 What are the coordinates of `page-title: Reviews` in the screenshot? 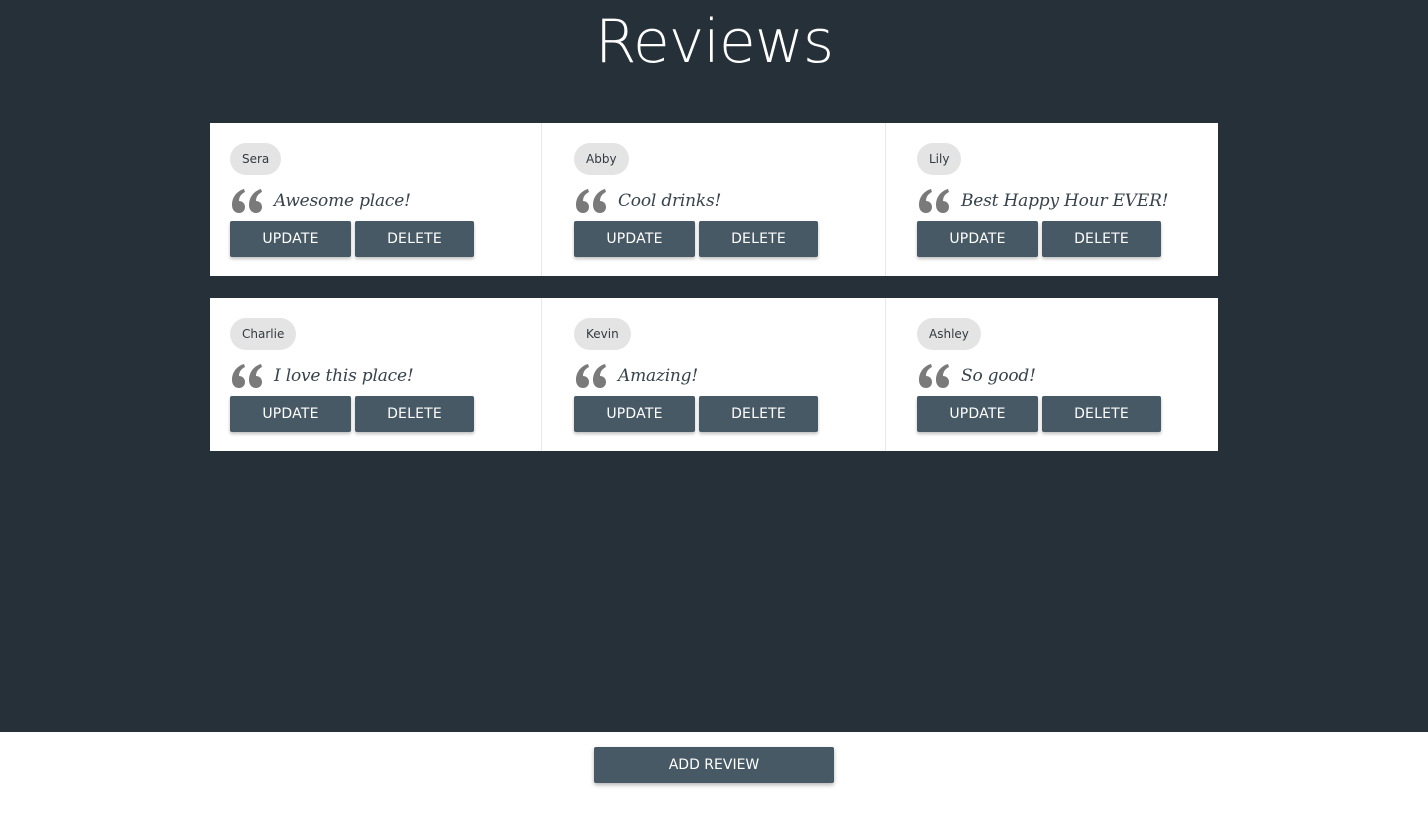 It's located at (714, 42).